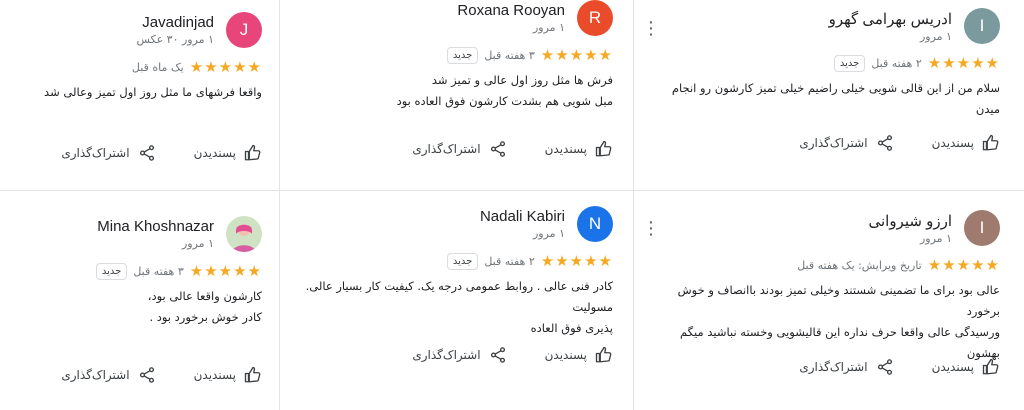  Describe the element at coordinates (511, 10) in the screenshot. I see `reviewer-name: Roxana Rooyan` at that location.